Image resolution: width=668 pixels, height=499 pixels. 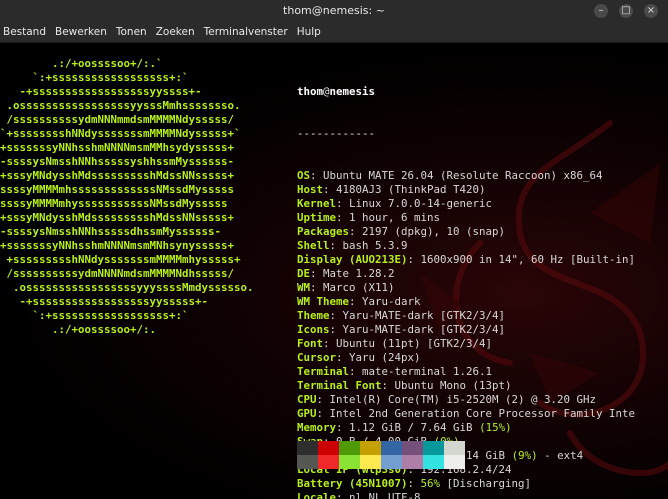 I want to click on info-key: Icons, so click(x=313, y=329).